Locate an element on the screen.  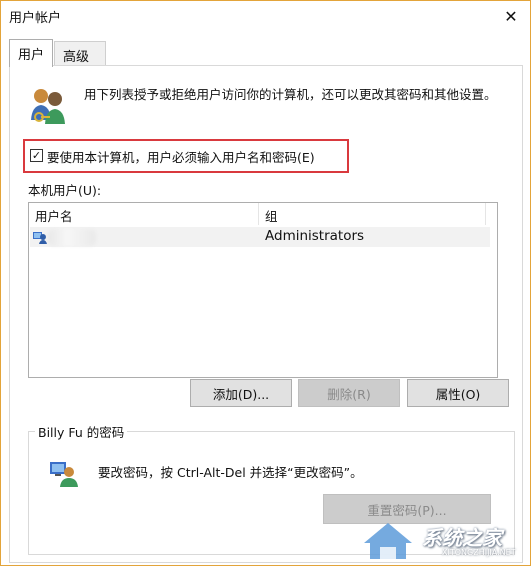
user-password-icon is located at coordinates (64, 474).